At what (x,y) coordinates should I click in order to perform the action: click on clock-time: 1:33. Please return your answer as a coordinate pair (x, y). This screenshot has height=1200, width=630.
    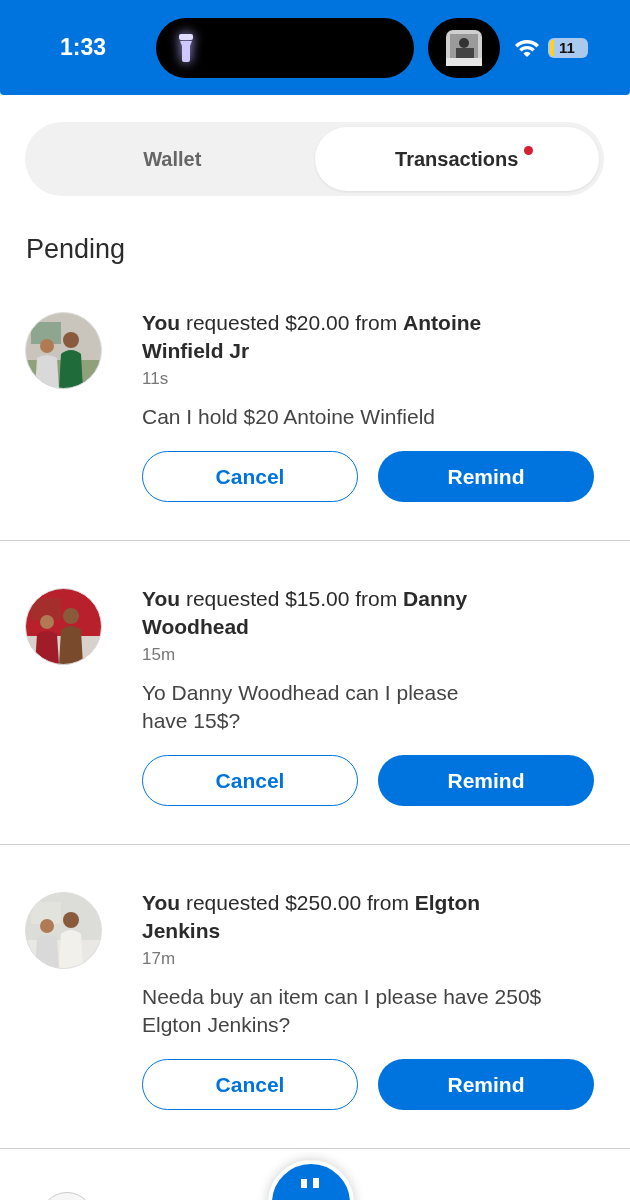
    Looking at the image, I should click on (84, 47).